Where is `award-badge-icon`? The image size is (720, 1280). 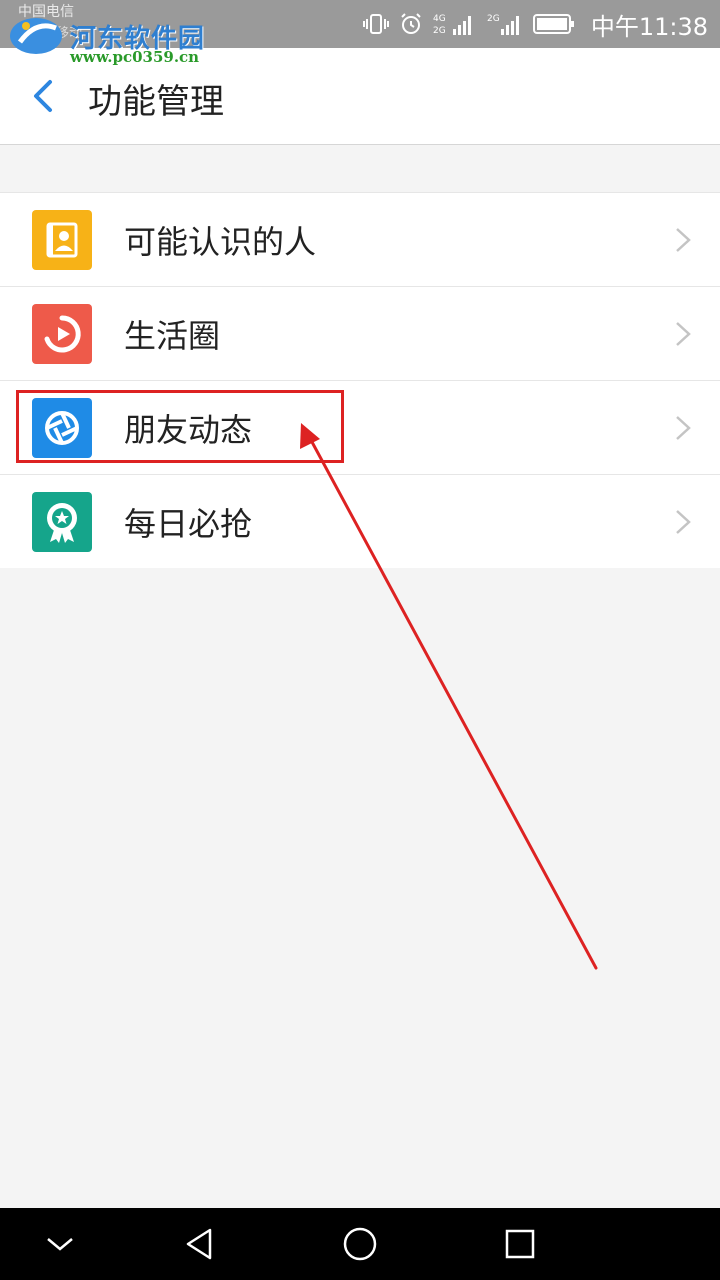
award-badge-icon is located at coordinates (62, 522).